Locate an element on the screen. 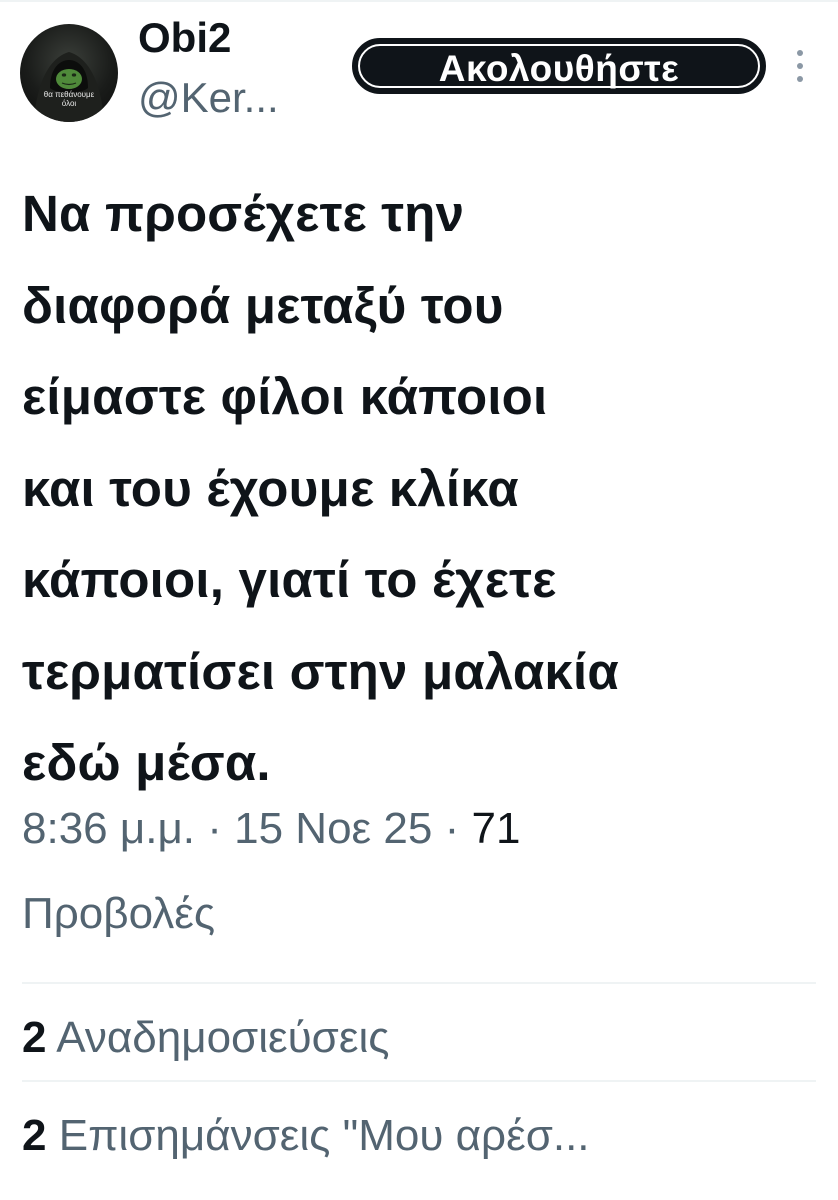 The width and height of the screenshot is (838, 1200). tweet-meta: 8:36 μ.μ. · 15 Νοε 25 · 71 is located at coordinates (422, 829).